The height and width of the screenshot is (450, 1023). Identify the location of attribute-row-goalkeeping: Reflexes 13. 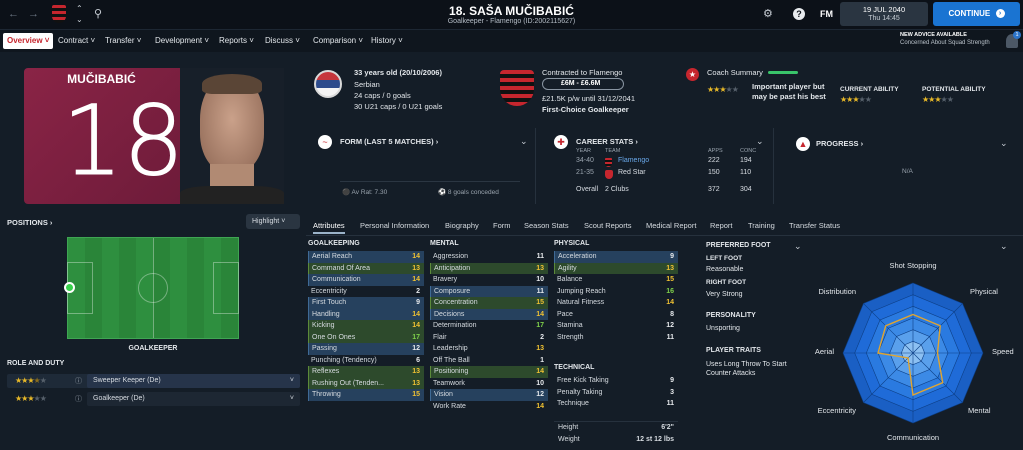
(366, 372).